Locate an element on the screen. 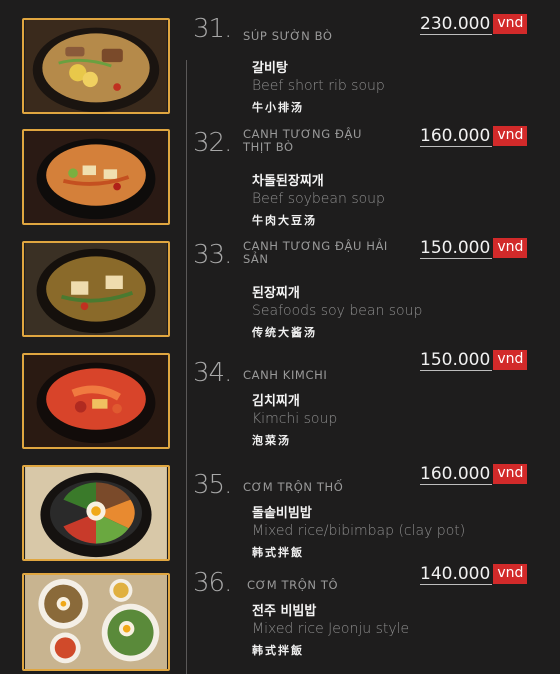  vietnamese-name: CƠM TRỘN THỐ is located at coordinates (293, 487).